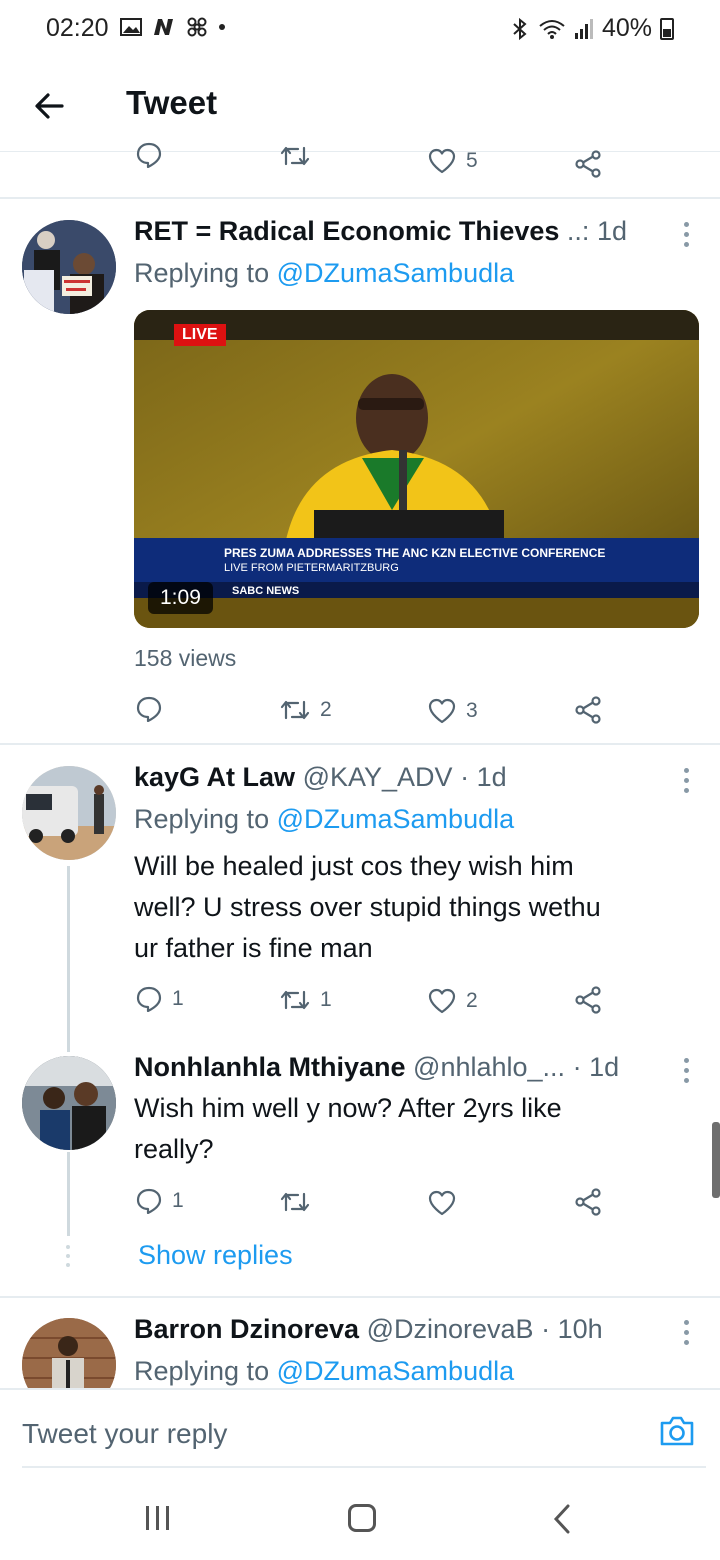  What do you see at coordinates (578, 231) in the screenshot?
I see `handle: ..:` at bounding box center [578, 231].